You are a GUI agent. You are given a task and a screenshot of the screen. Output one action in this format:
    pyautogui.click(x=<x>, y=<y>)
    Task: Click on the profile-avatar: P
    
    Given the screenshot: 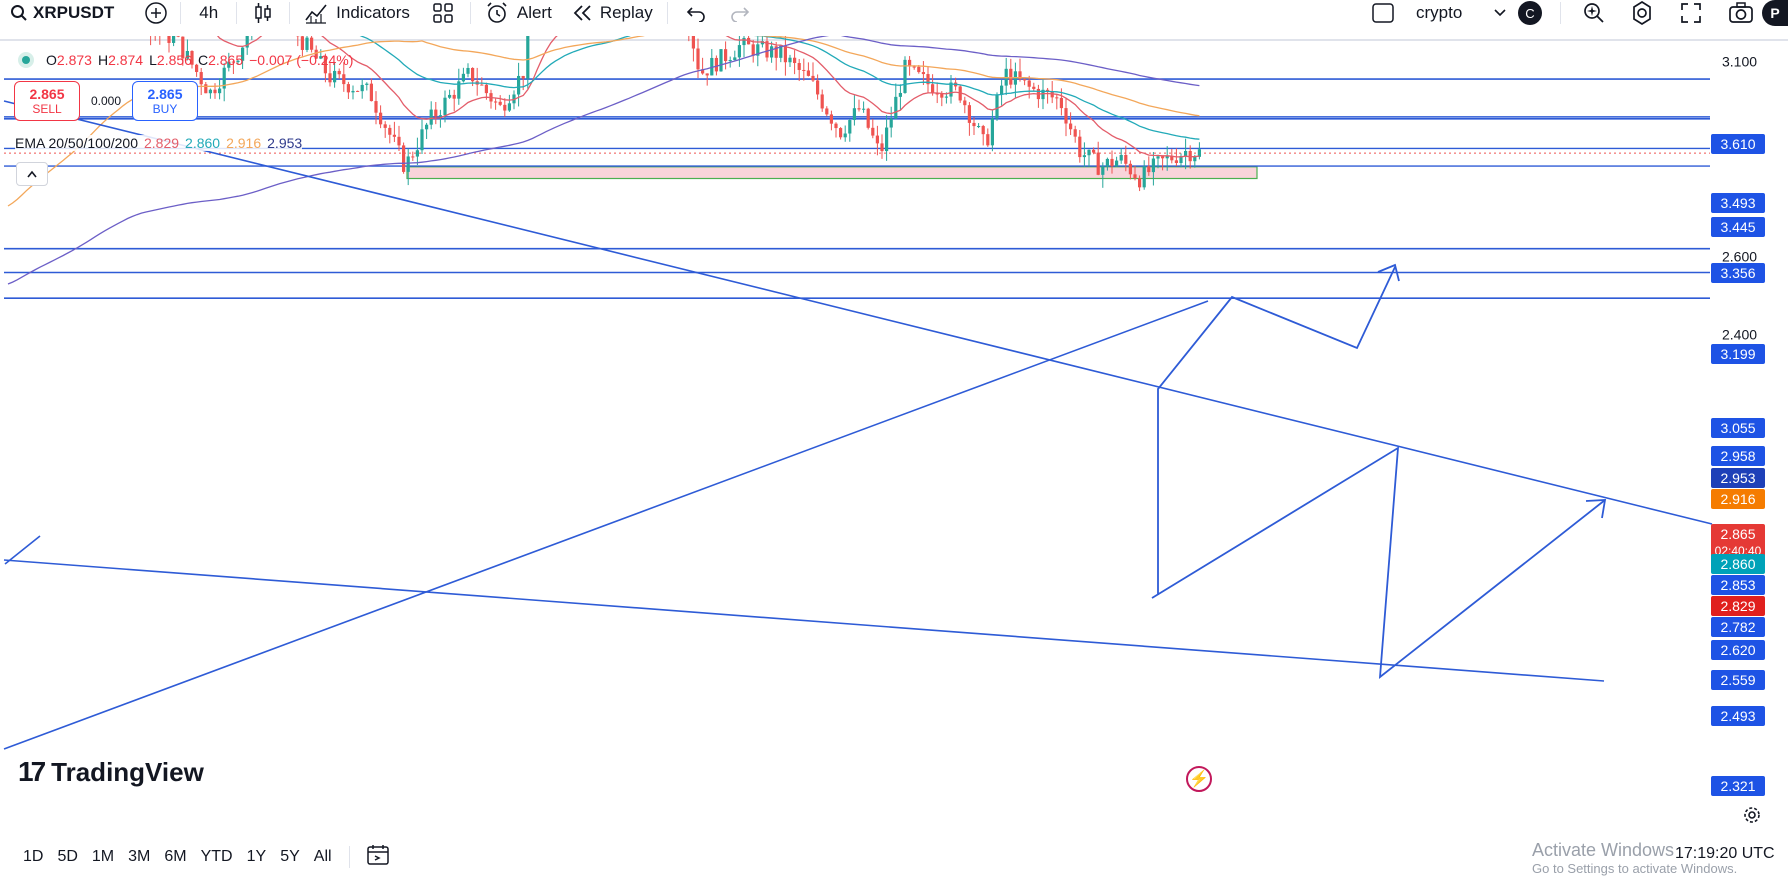 What is the action you would take?
    pyautogui.click(x=1775, y=13)
    